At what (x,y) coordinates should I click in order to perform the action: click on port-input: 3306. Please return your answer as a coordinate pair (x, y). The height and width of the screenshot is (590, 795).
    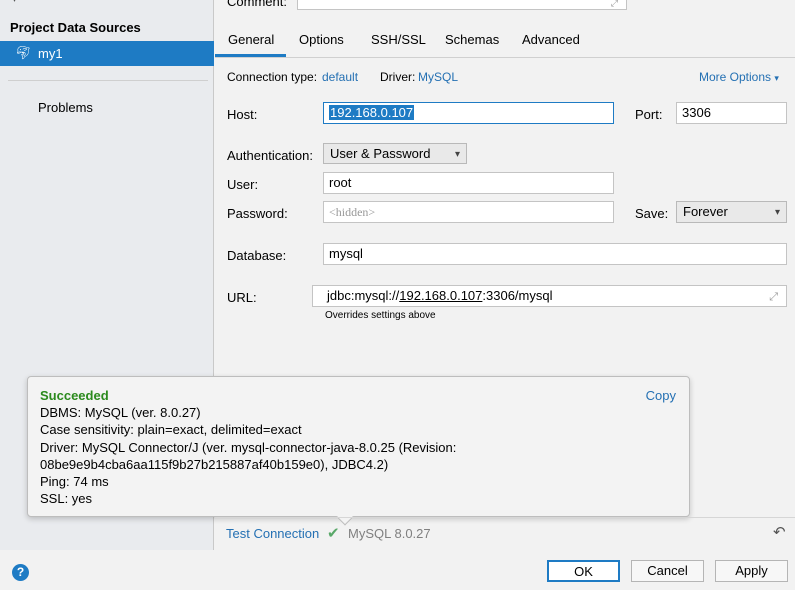
    Looking at the image, I should click on (731, 113).